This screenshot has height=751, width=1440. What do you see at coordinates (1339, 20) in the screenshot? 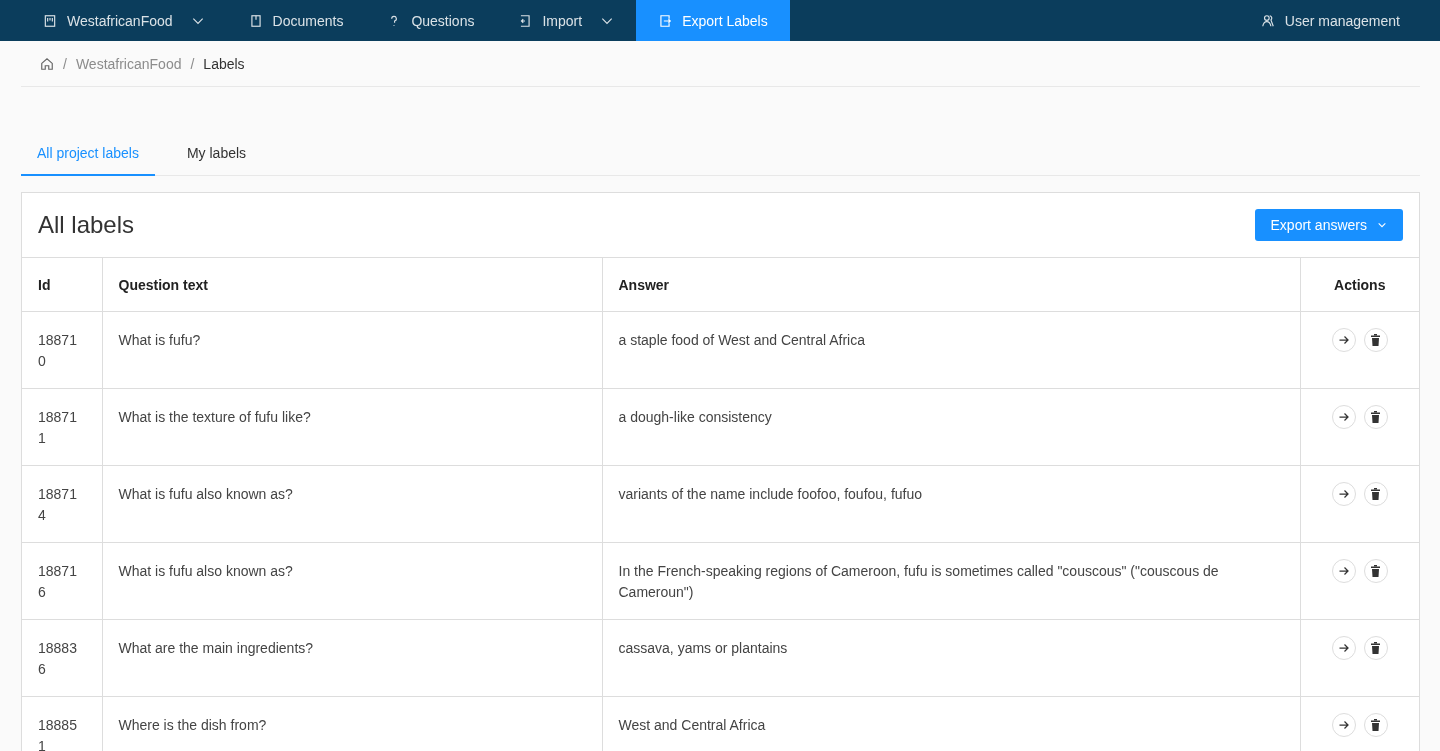
I see `user-management-link: User management` at bounding box center [1339, 20].